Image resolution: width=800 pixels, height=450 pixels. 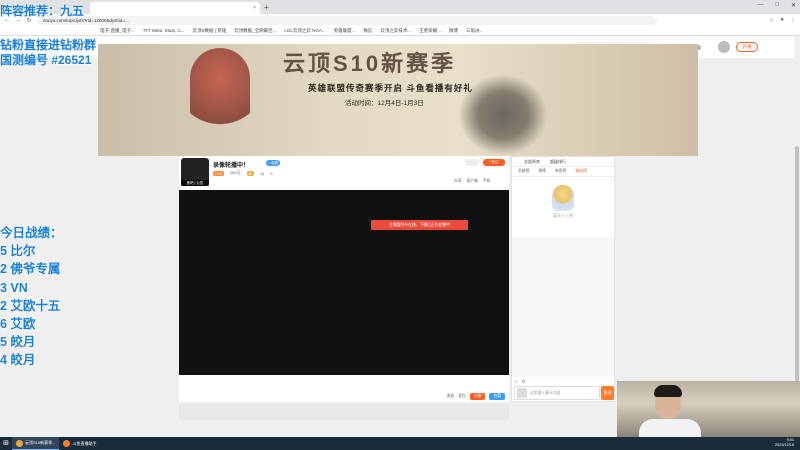 I want to click on emoji-icon: ☺, so click(x=516, y=382).